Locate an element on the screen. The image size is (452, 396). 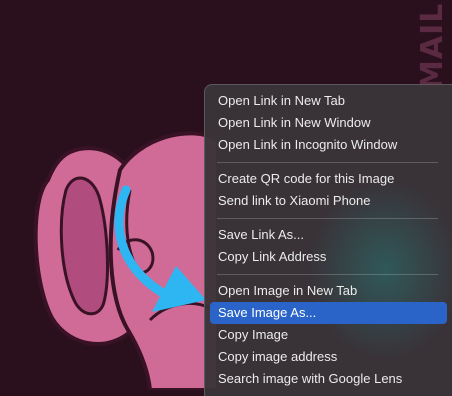
menu-item-create-qr-code-for-this-image: Create QR code for this Image is located at coordinates (328, 179).